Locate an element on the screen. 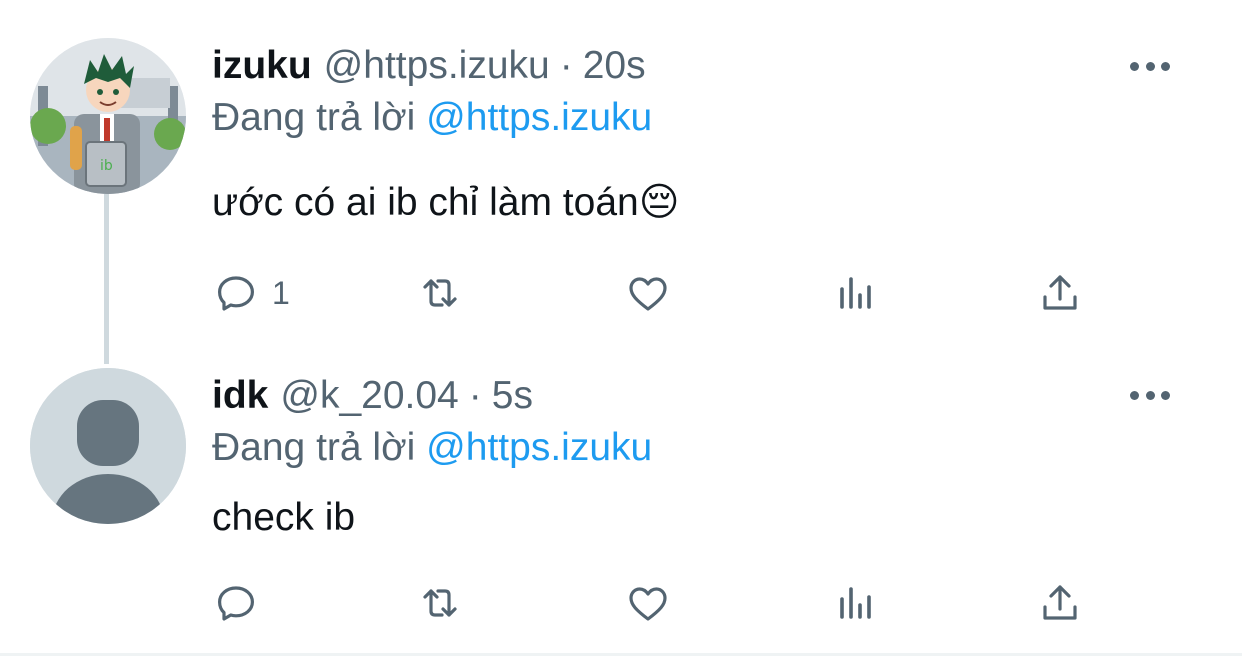  reply-button: 1 is located at coordinates (251, 293).